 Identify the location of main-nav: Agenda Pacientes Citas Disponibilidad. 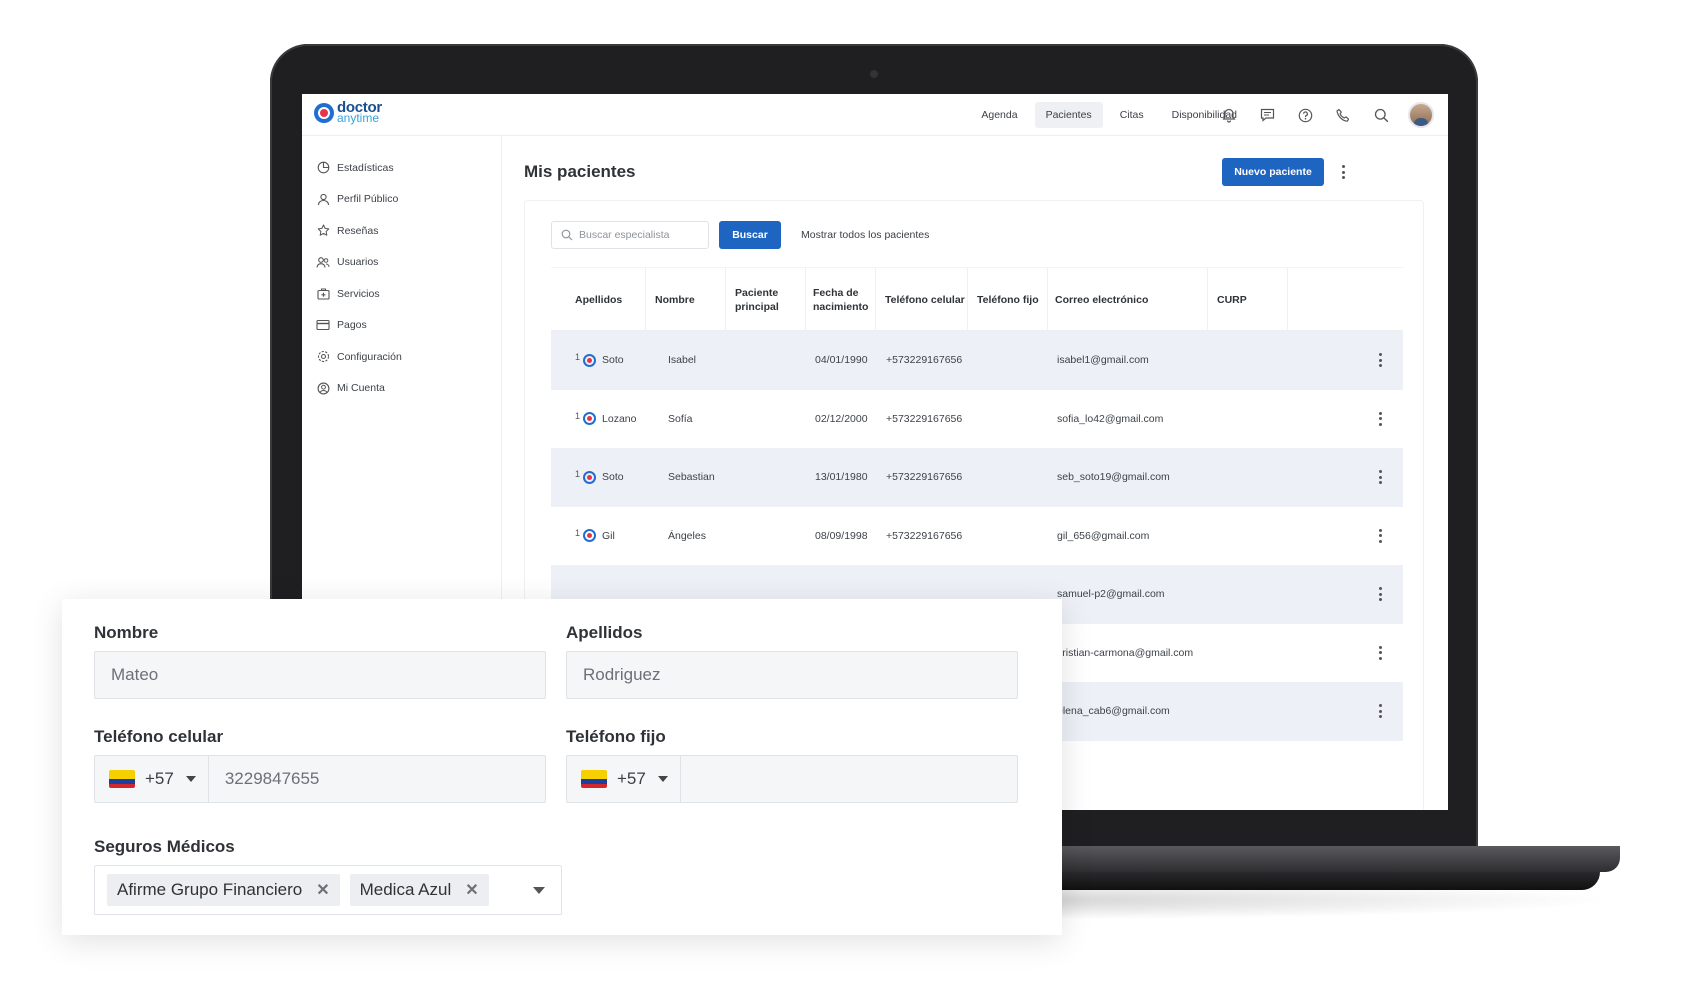
(1109, 115).